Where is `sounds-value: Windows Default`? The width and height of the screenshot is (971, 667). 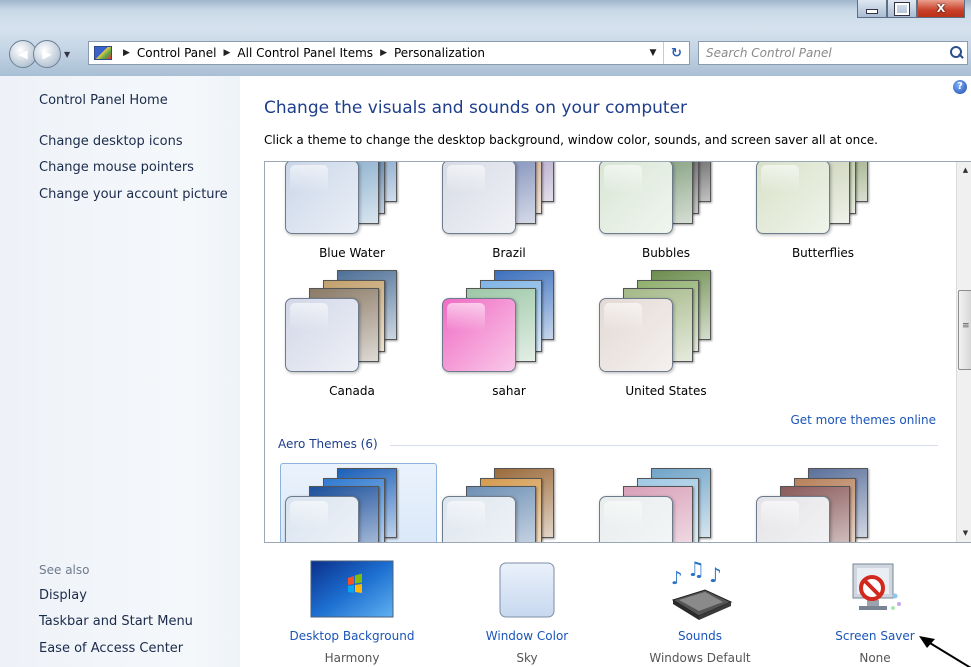
sounds-value: Windows Default is located at coordinates (700, 658).